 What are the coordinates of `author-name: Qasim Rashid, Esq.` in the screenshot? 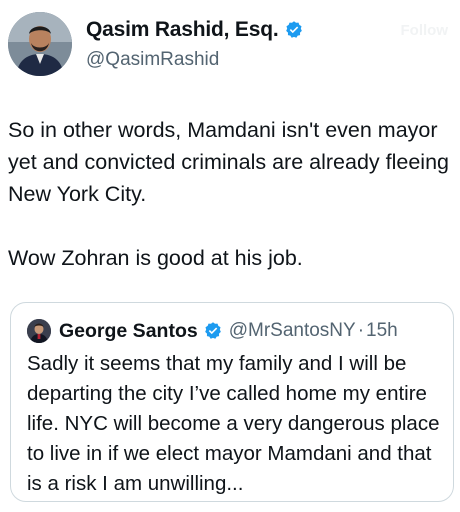 It's located at (182, 30).